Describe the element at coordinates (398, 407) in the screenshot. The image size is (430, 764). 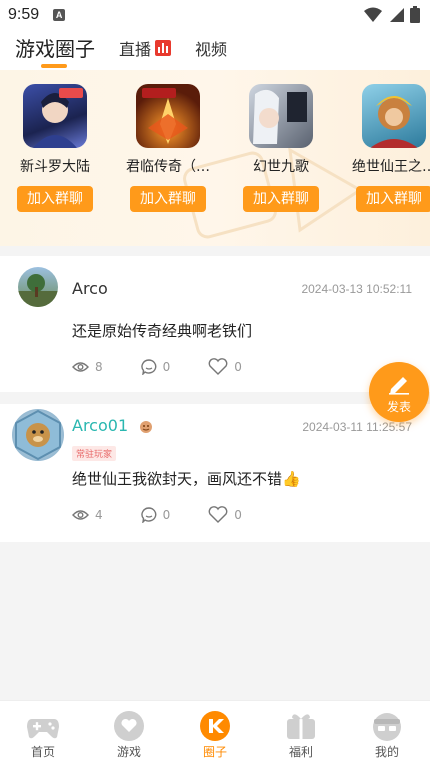
I see `publish-label: 发表` at that location.